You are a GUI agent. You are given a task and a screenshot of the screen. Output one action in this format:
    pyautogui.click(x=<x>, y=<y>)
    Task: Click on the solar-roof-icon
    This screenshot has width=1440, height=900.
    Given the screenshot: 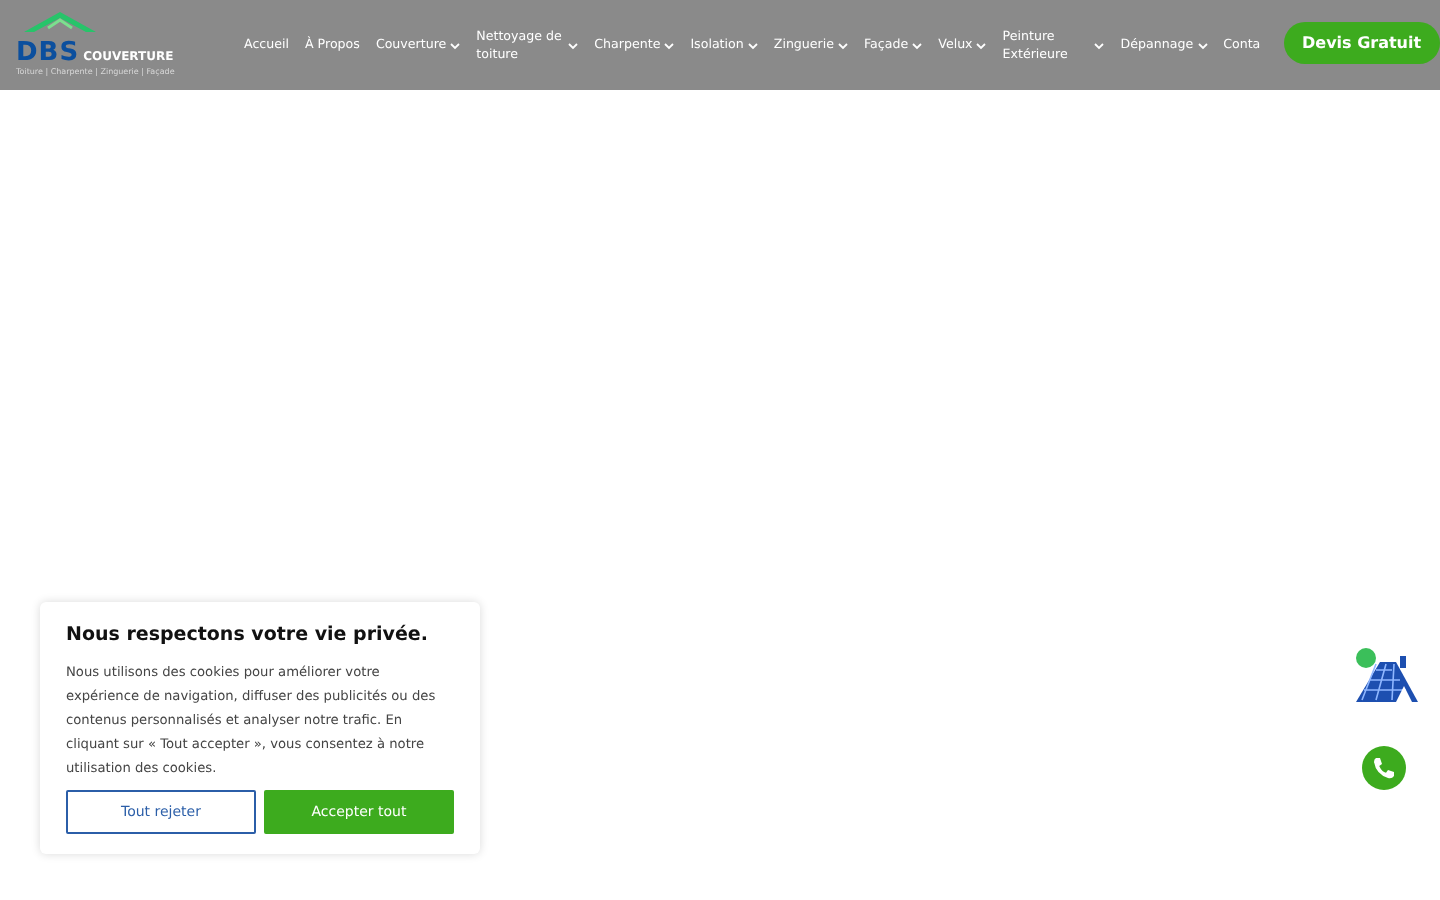 What is the action you would take?
    pyautogui.click(x=1386, y=675)
    